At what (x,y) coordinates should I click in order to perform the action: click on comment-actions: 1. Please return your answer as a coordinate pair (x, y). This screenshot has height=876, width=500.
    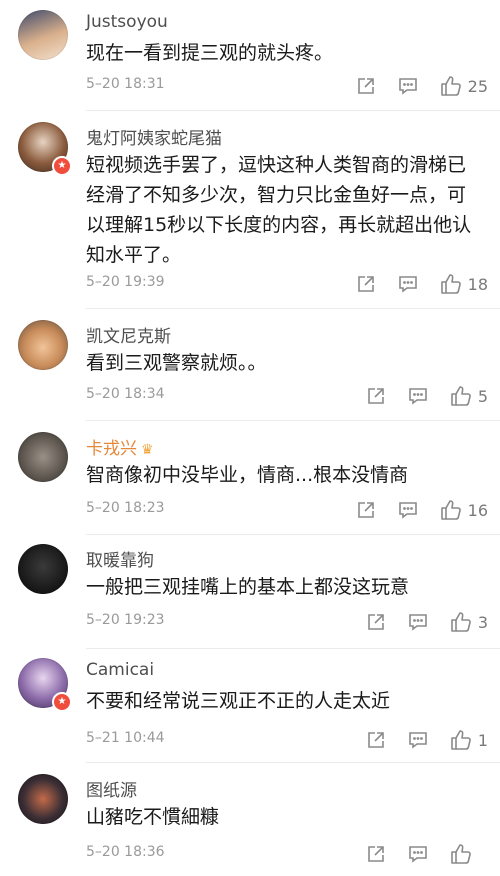
    Looking at the image, I should click on (416, 740).